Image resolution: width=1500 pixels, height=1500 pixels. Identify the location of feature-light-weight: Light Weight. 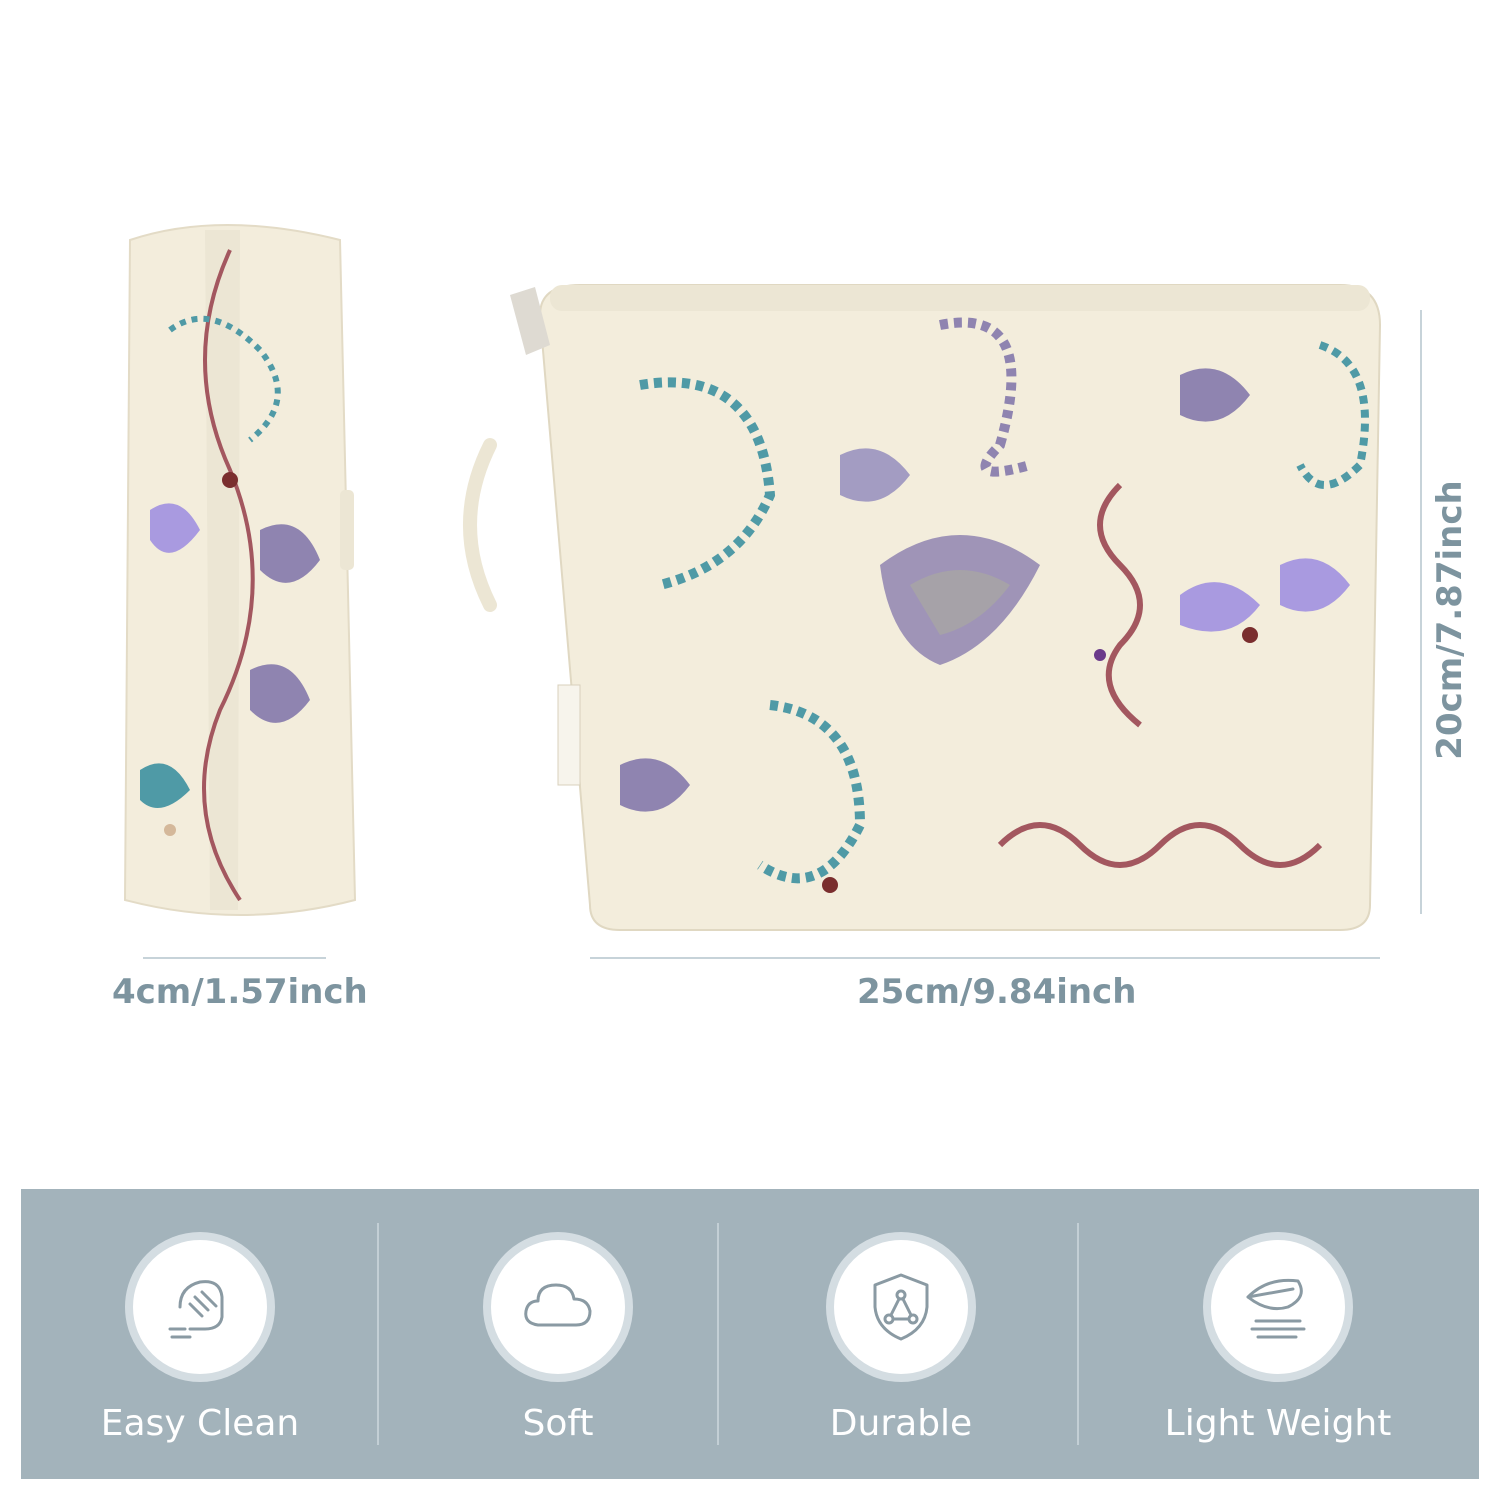
(1278, 1334).